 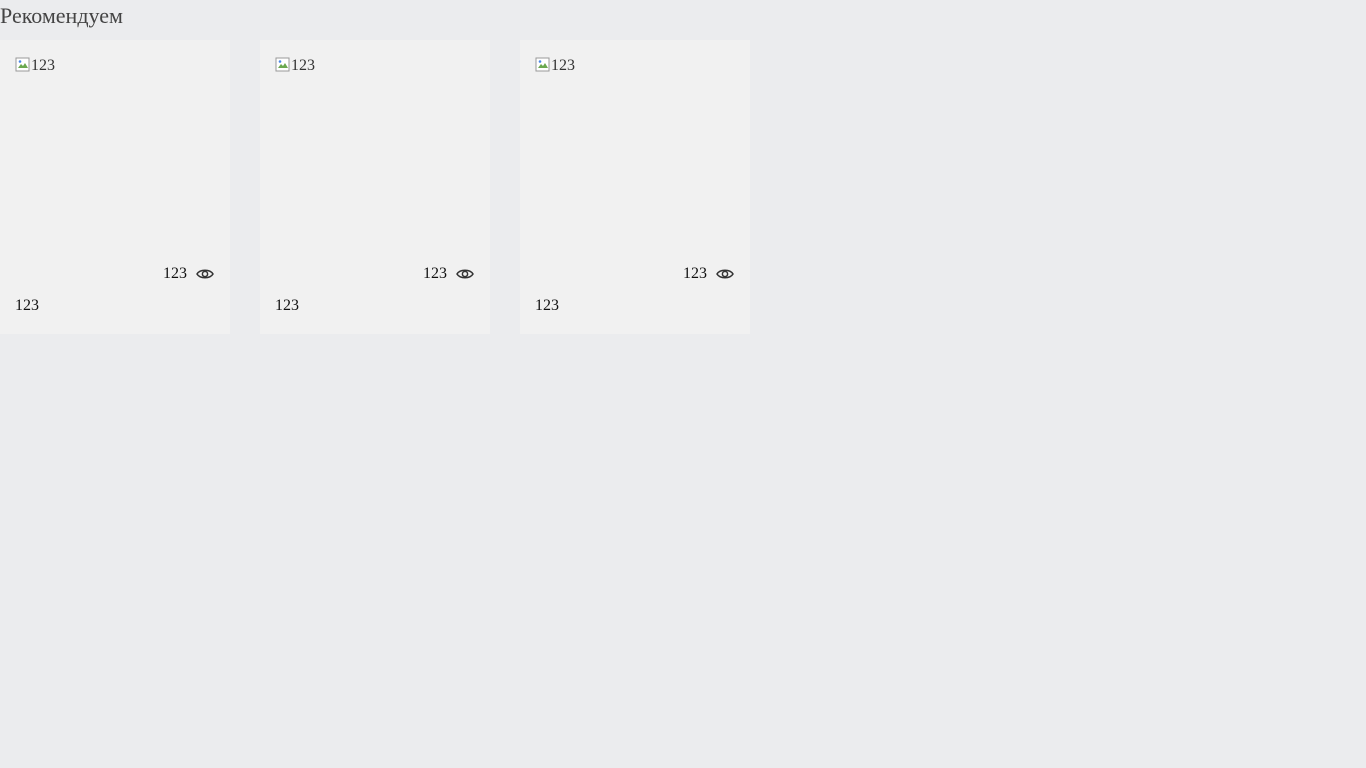 What do you see at coordinates (61, 15) in the screenshot?
I see `section-title: Рекомендуем` at bounding box center [61, 15].